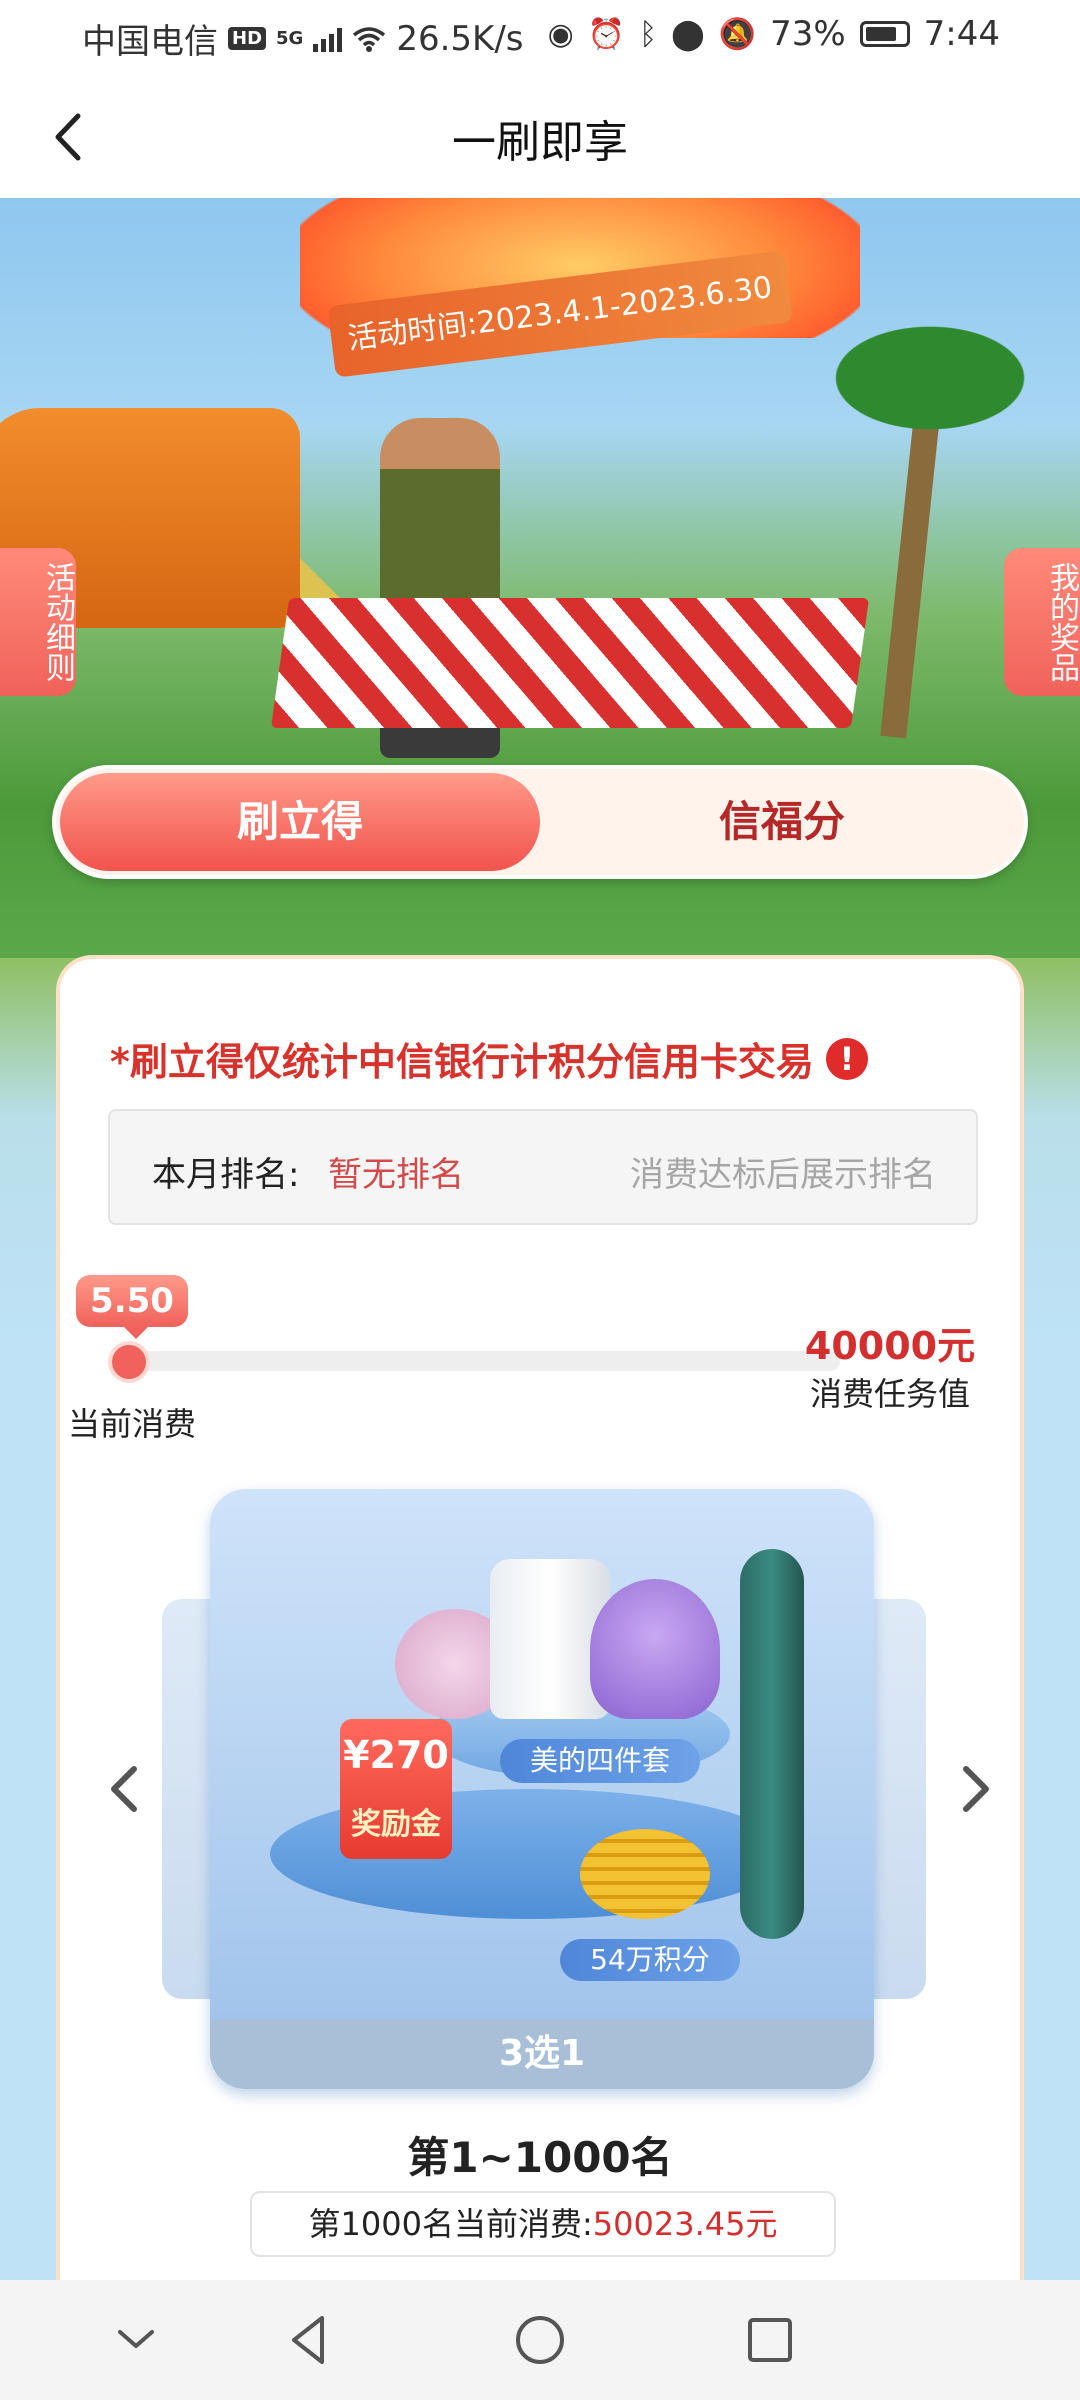 The width and height of the screenshot is (1080, 2400). Describe the element at coordinates (542, 2054) in the screenshot. I see `choose-one-label: 3选1` at that location.